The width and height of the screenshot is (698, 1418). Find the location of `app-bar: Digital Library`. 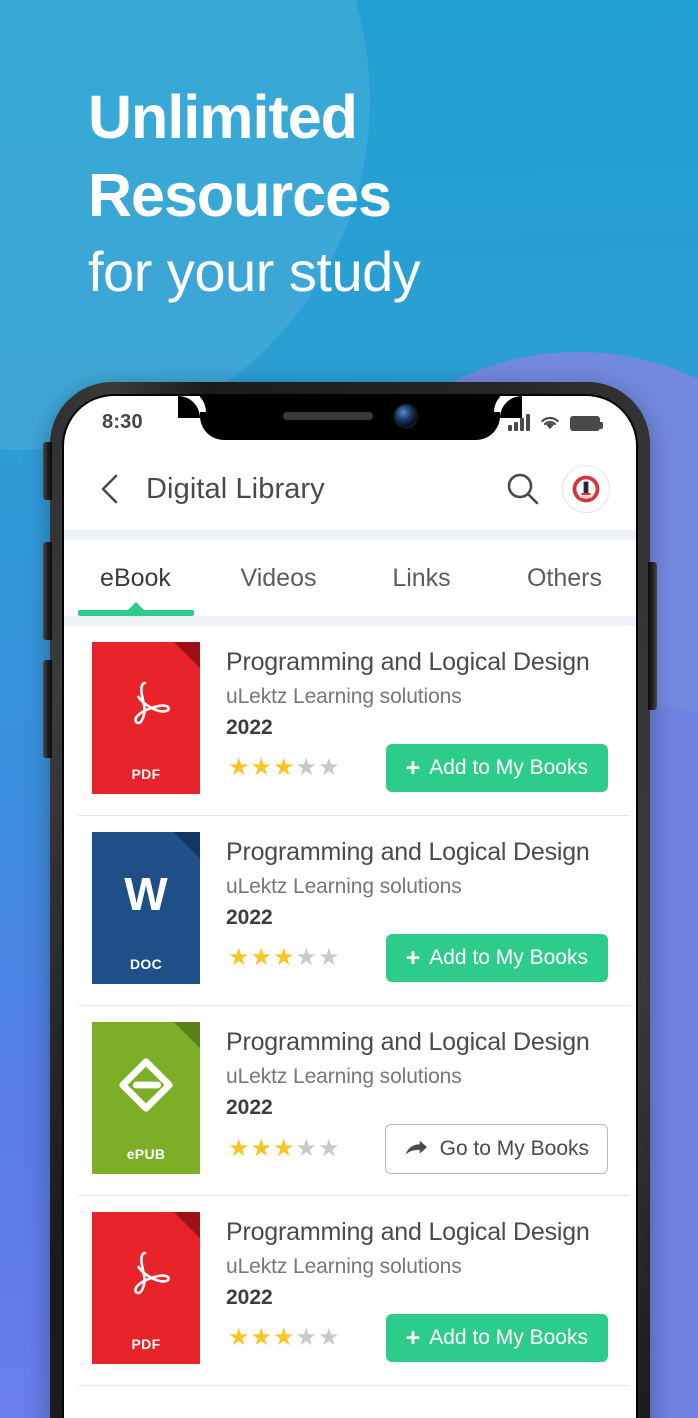

app-bar: Digital Library is located at coordinates (350, 489).